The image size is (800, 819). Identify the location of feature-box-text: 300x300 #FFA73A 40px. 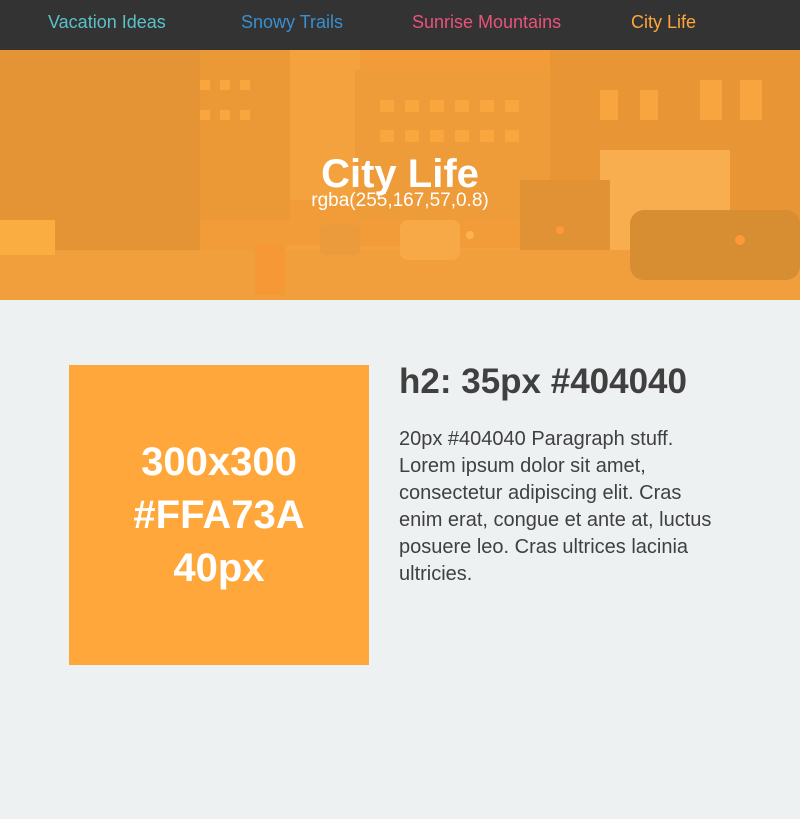
(218, 515).